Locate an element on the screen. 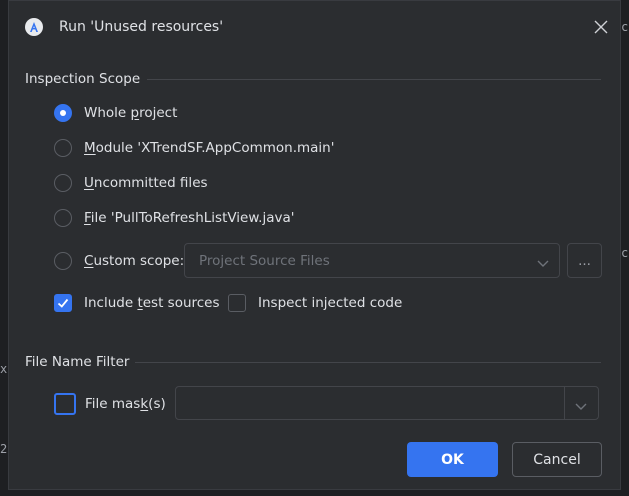  dialog-title-bar: Run 'Unused resources' is located at coordinates (314, 28).